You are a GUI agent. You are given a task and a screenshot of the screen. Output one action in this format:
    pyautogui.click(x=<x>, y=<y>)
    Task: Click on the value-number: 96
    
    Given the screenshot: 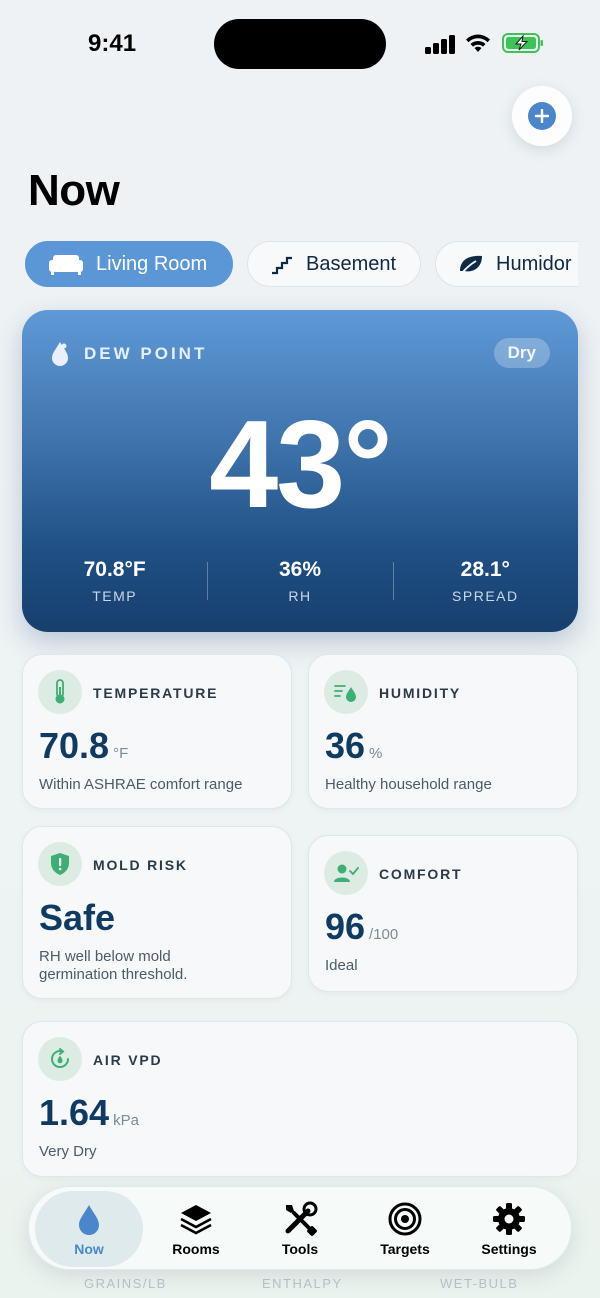 What is the action you would take?
    pyautogui.click(x=345, y=926)
    